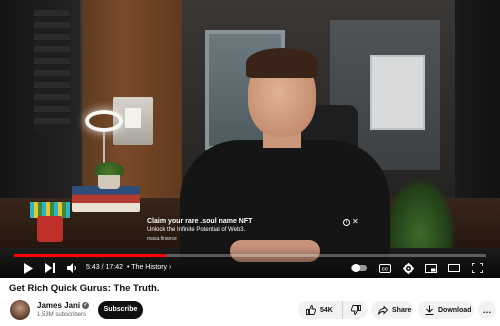 This screenshot has height=326, width=500. Describe the element at coordinates (196, 230) in the screenshot. I see `ad-subtitle: Unlock the Infinite Potential of Web3.` at that location.